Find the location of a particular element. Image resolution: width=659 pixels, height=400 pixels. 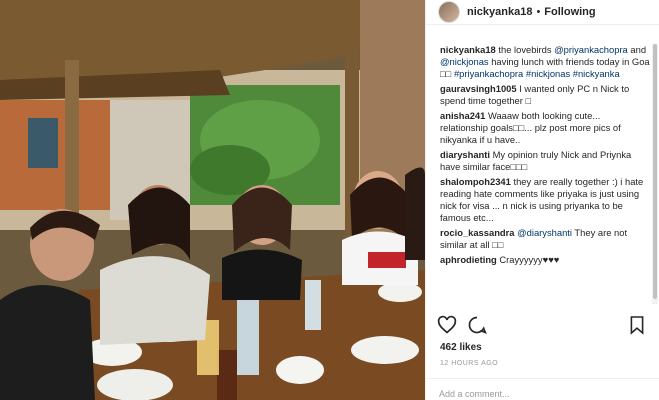

mention-link: @nickjonas is located at coordinates (464, 61).